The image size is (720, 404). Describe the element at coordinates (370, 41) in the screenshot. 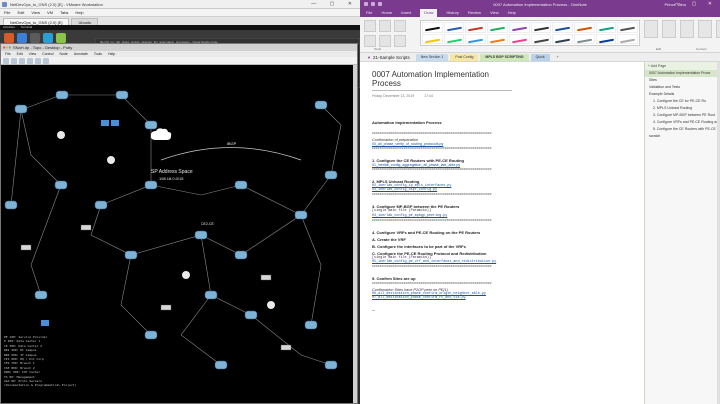

I see `panning-hand-icon` at that location.